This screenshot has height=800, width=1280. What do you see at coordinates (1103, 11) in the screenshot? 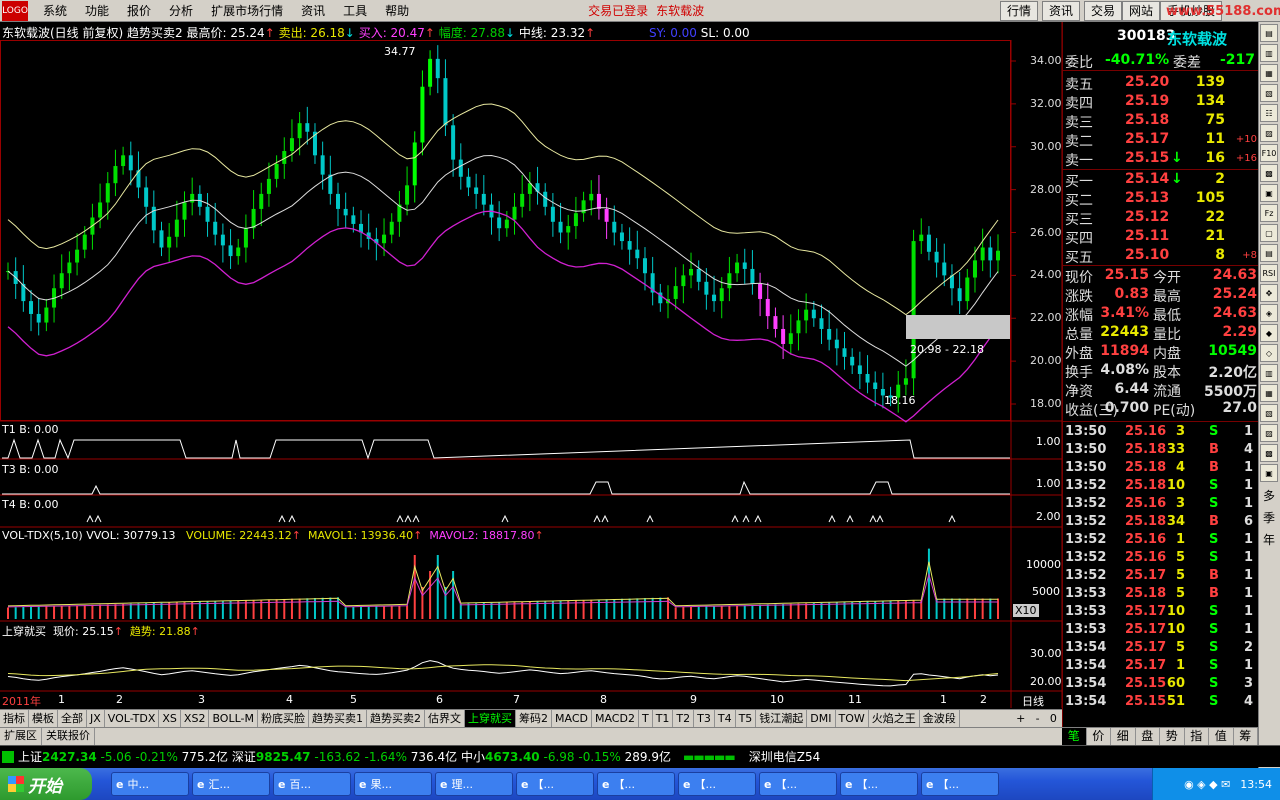
I see `btn-trade: 交易` at bounding box center [1103, 11].